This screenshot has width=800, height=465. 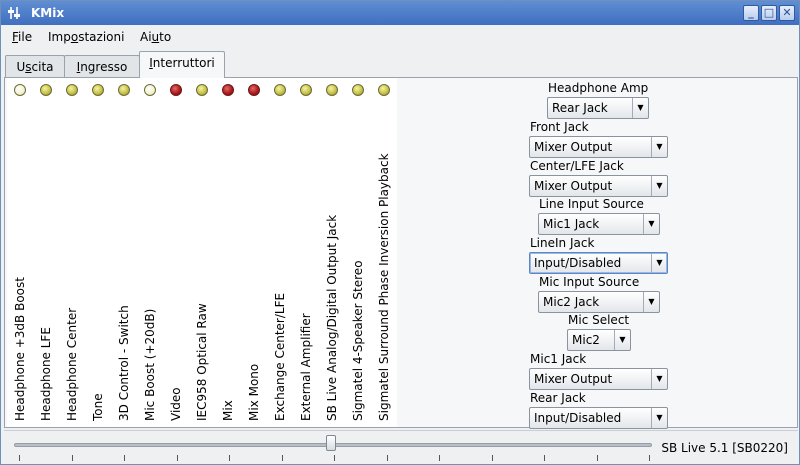 What do you see at coordinates (46, 374) in the screenshot?
I see `switch-label: Headphone LFE` at bounding box center [46, 374].